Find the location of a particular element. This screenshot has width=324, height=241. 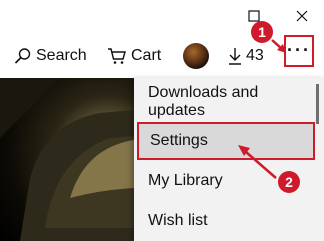

menu-item-wish-list: Wish list is located at coordinates (226, 221).